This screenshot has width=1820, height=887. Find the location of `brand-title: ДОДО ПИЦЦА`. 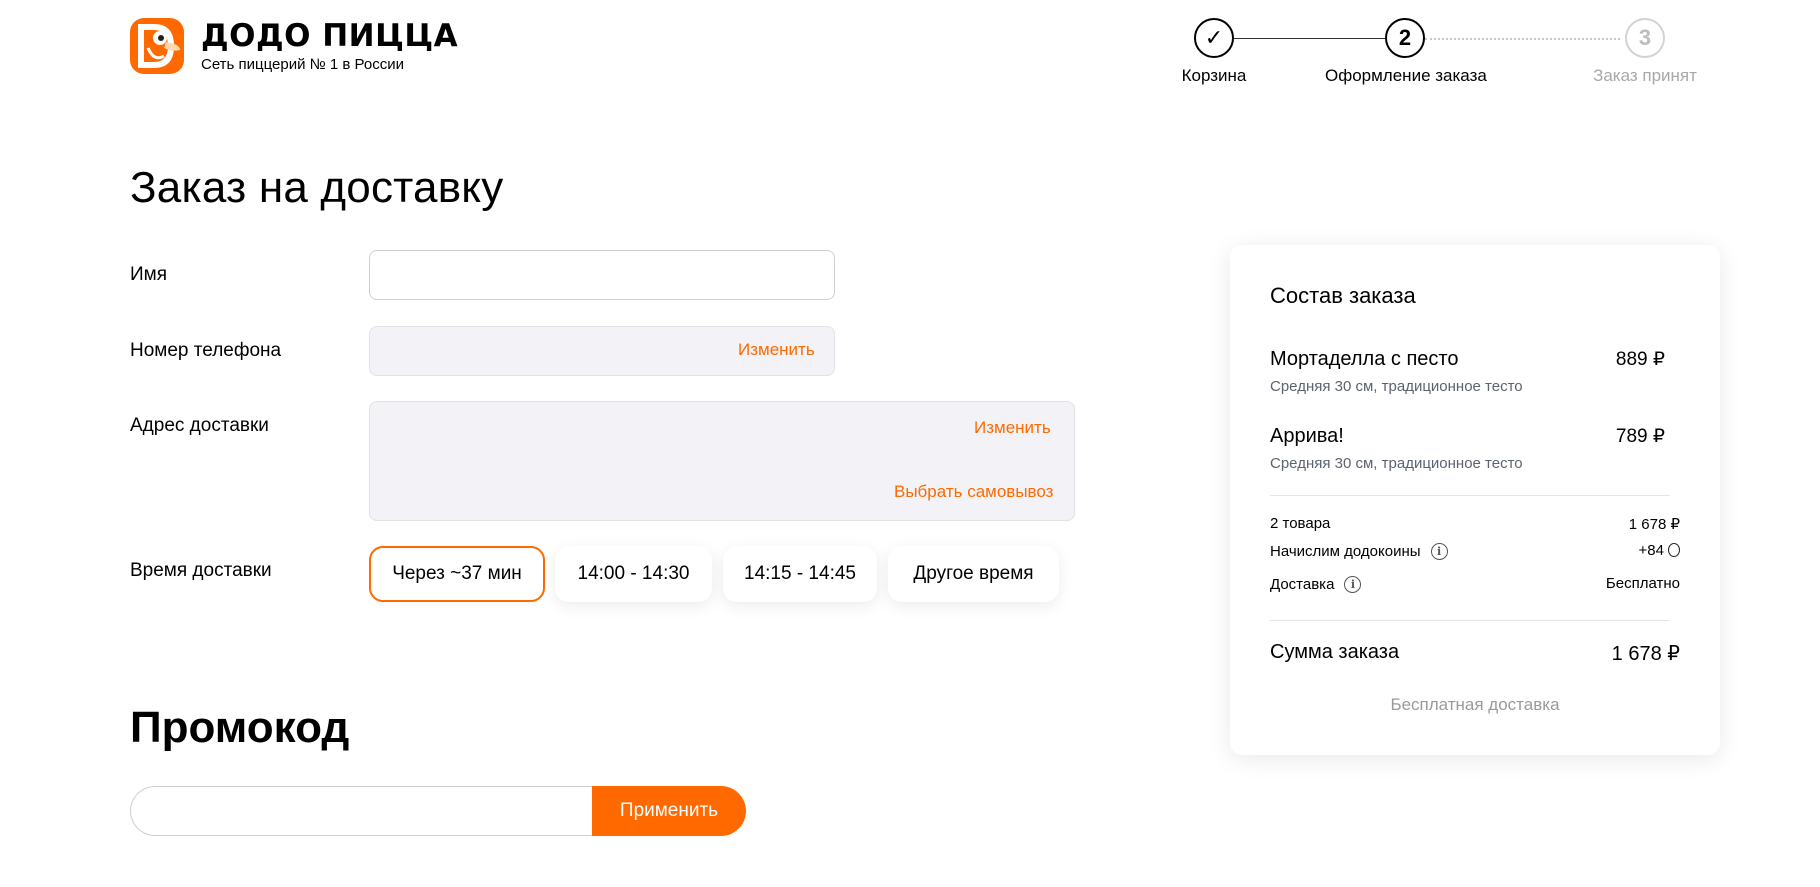

brand-title: ДОДО ПИЦЦА is located at coordinates (330, 35).